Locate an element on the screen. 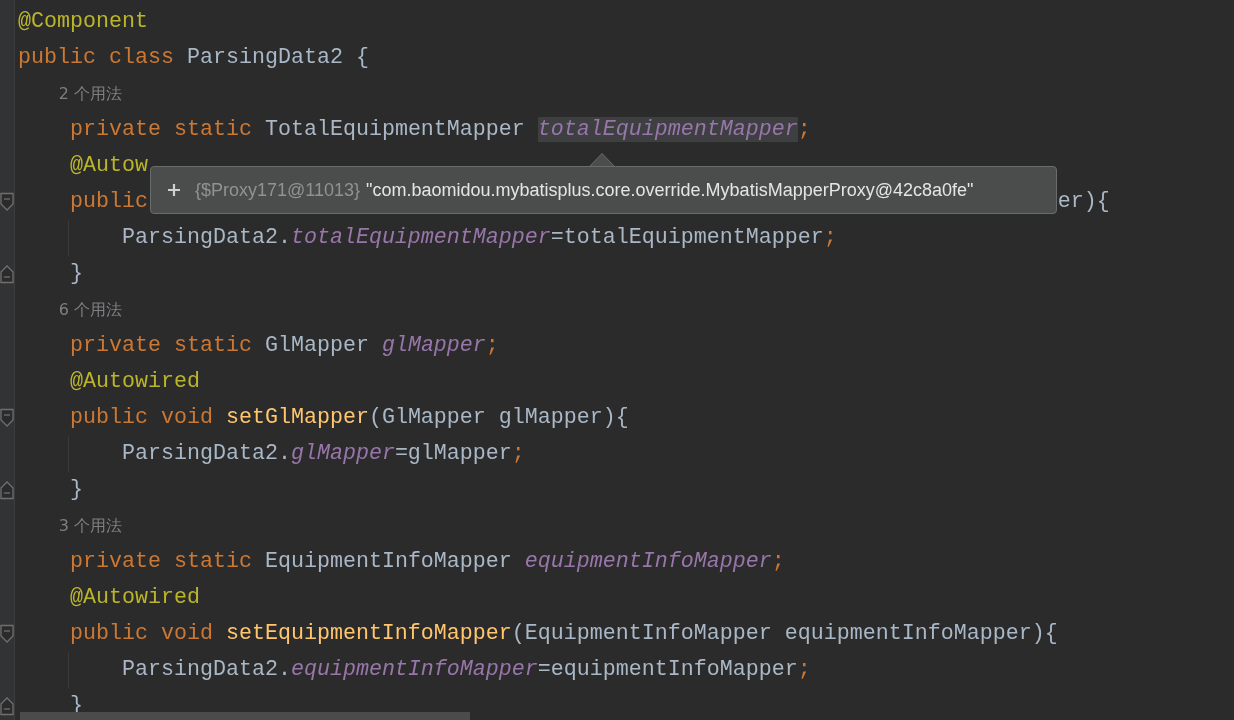 This screenshot has height=720, width=1234. usage-hint: 3 个用法 is located at coordinates (90, 526).